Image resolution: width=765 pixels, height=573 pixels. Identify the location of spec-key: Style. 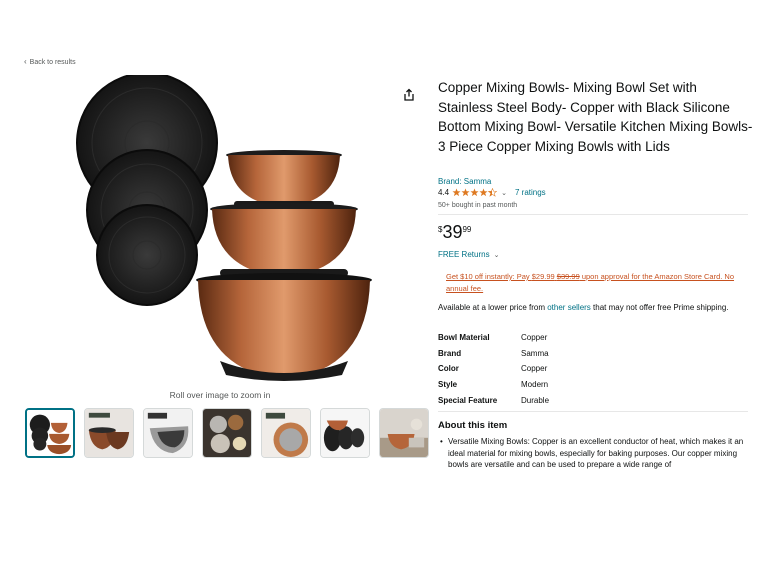
(448, 385).